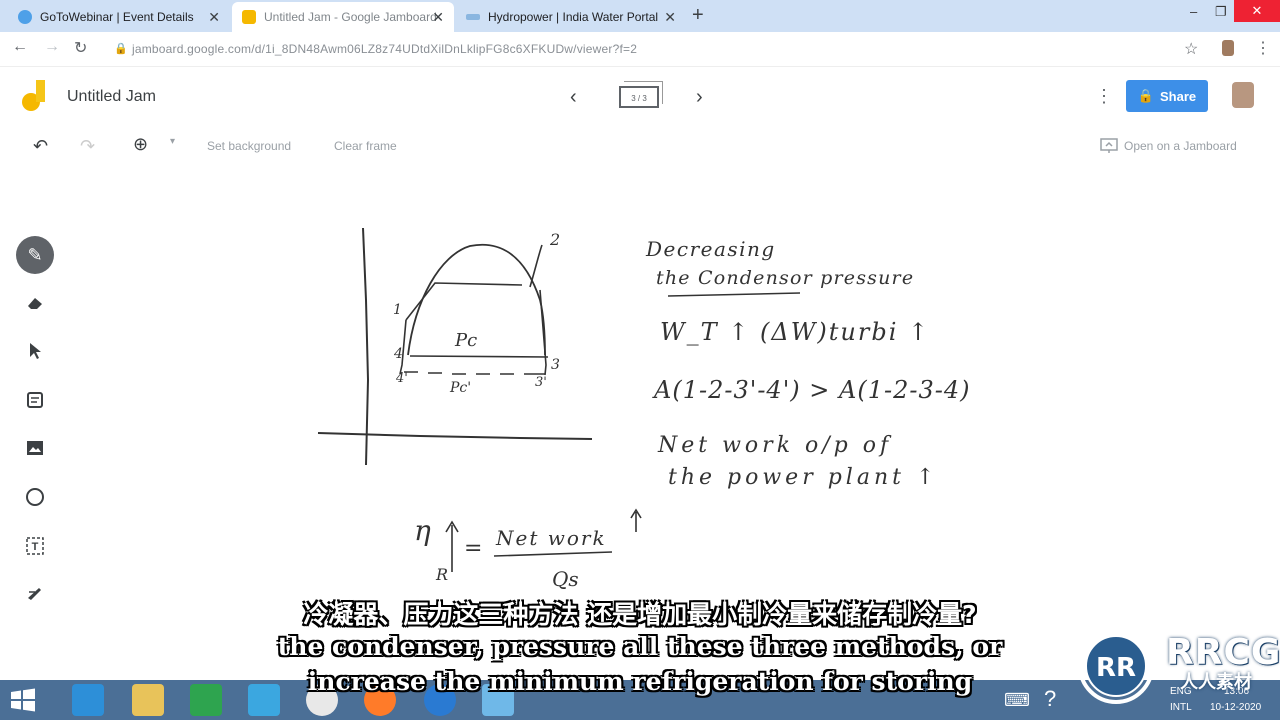 This screenshot has width=1280, height=720. I want to click on fraction-bar, so click(553, 554).